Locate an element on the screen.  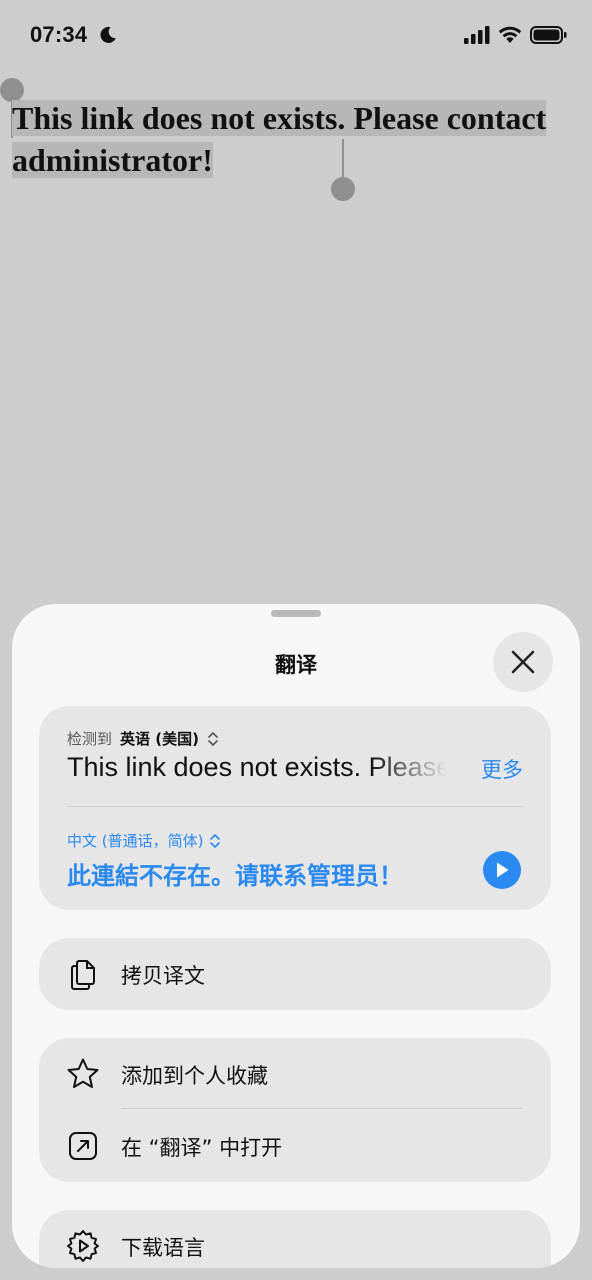
download-languages-button: 下载语言 is located at coordinates (295, 1239).